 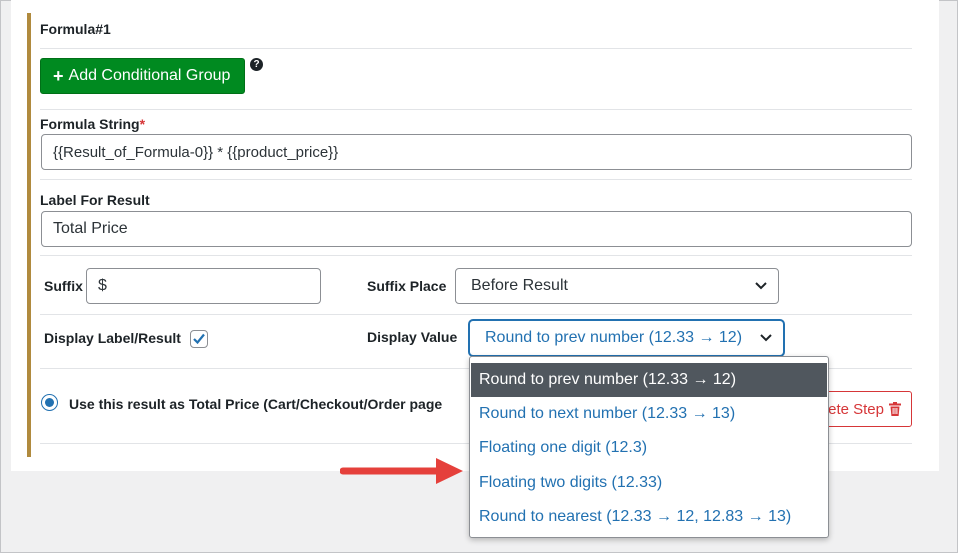 I want to click on required-asterisk: *, so click(x=142, y=124).